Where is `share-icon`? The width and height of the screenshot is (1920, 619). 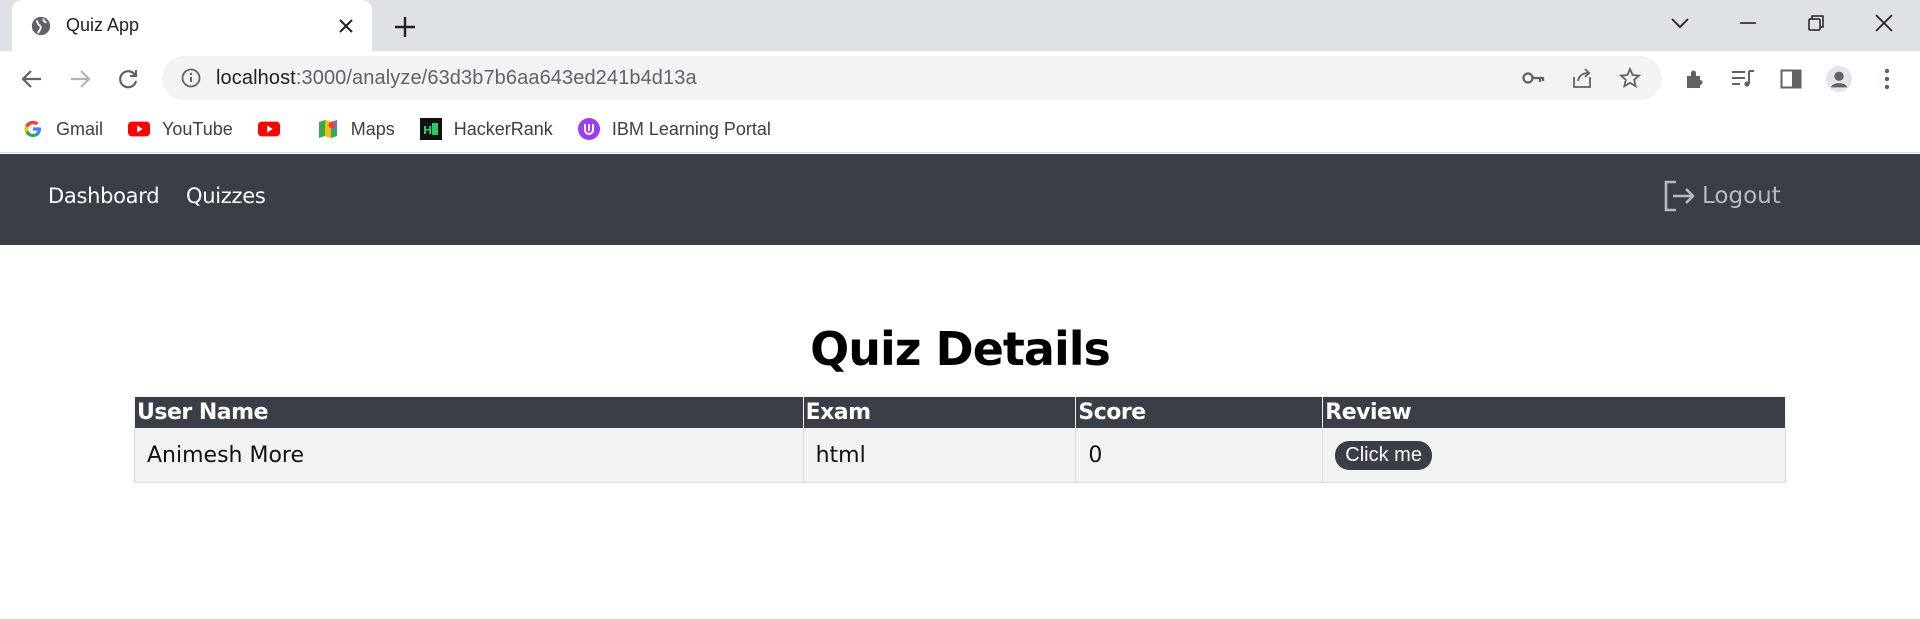 share-icon is located at coordinates (1582, 78).